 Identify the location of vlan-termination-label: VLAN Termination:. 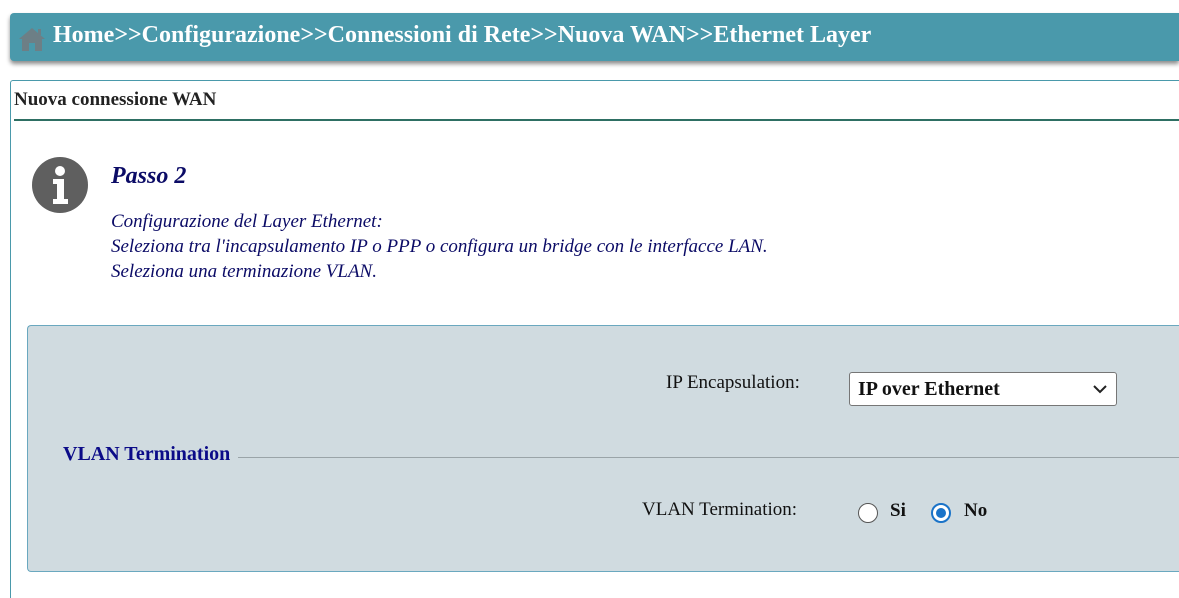
(720, 509).